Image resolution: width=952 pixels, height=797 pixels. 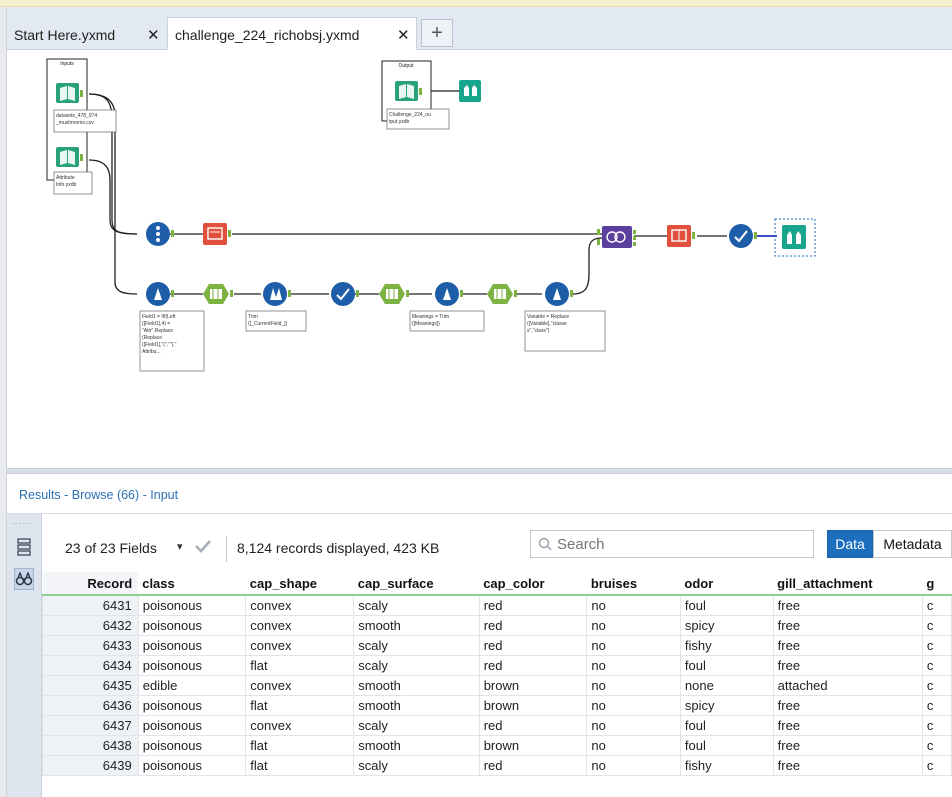 I want to click on table-cell: attached, so click(x=847, y=685).